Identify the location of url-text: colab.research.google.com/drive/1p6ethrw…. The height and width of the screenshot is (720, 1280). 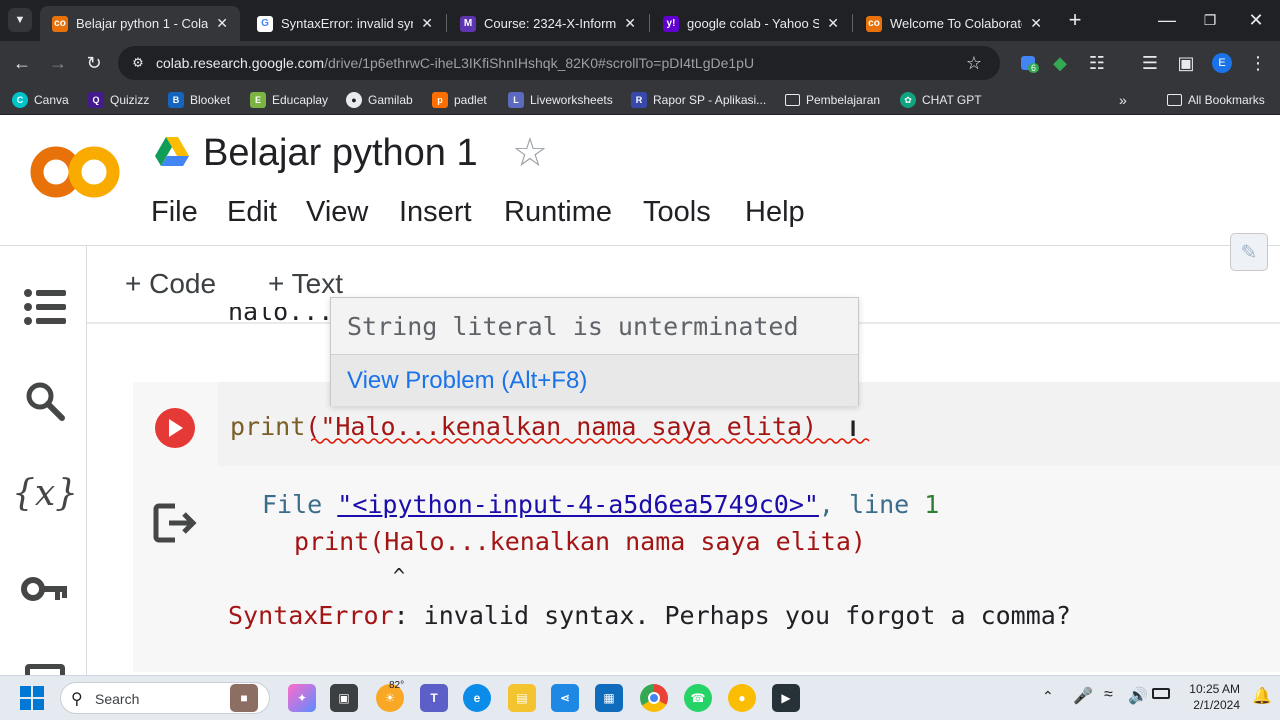
(455, 63).